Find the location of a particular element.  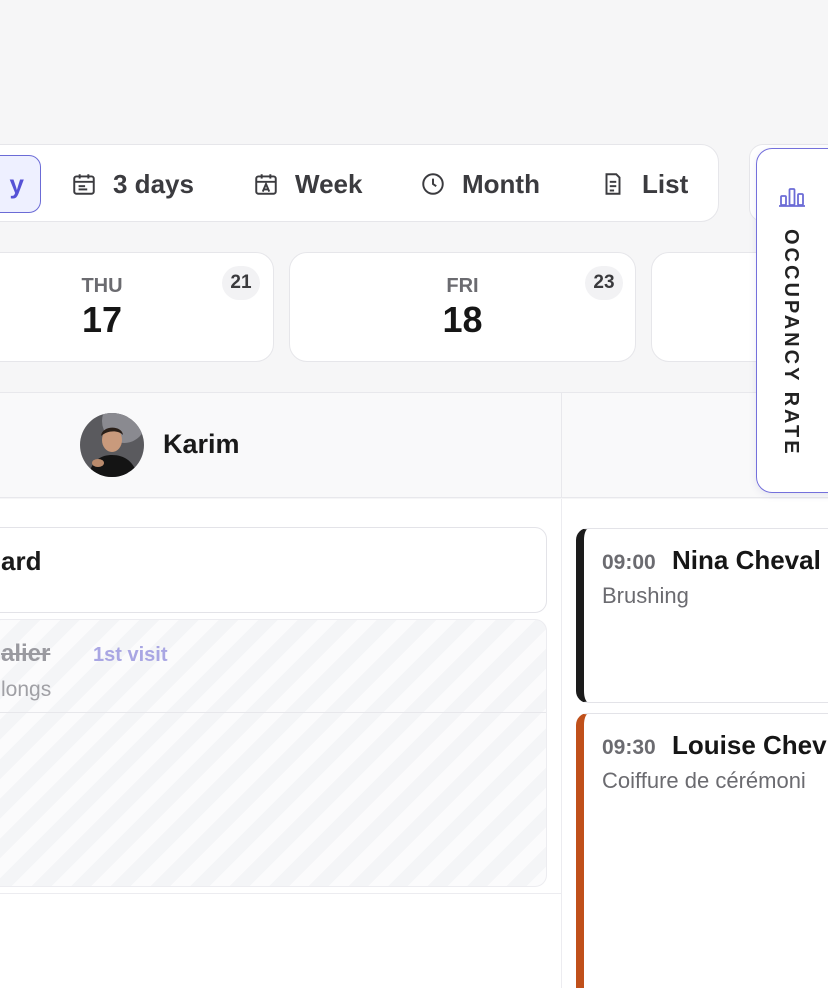

view-week-label: Week is located at coordinates (329, 183).